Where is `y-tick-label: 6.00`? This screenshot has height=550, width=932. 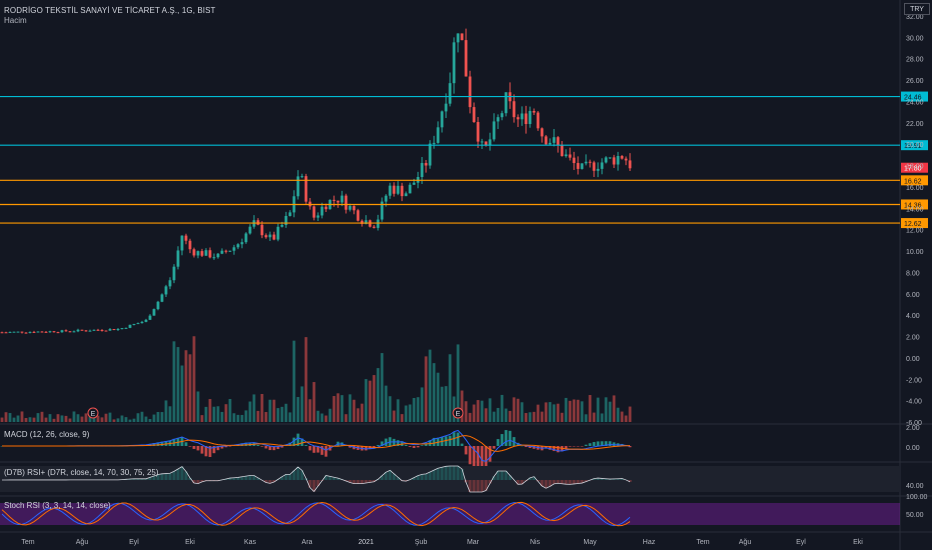
y-tick-label: 6.00 is located at coordinates (913, 295).